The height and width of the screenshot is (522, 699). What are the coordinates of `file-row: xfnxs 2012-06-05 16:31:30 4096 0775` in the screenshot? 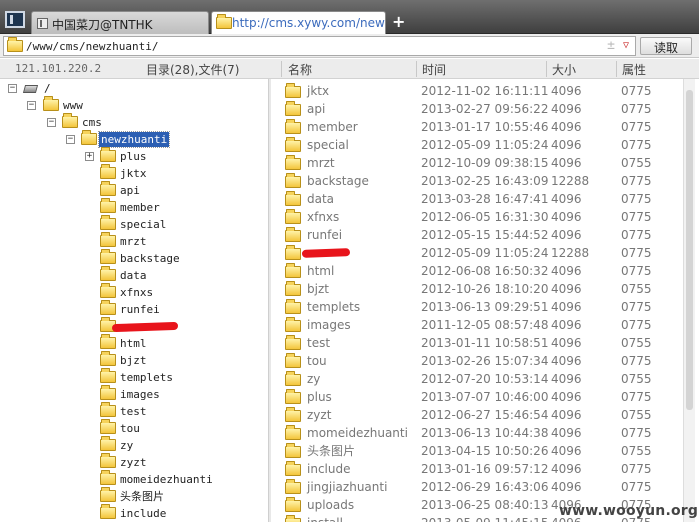 It's located at (477, 217).